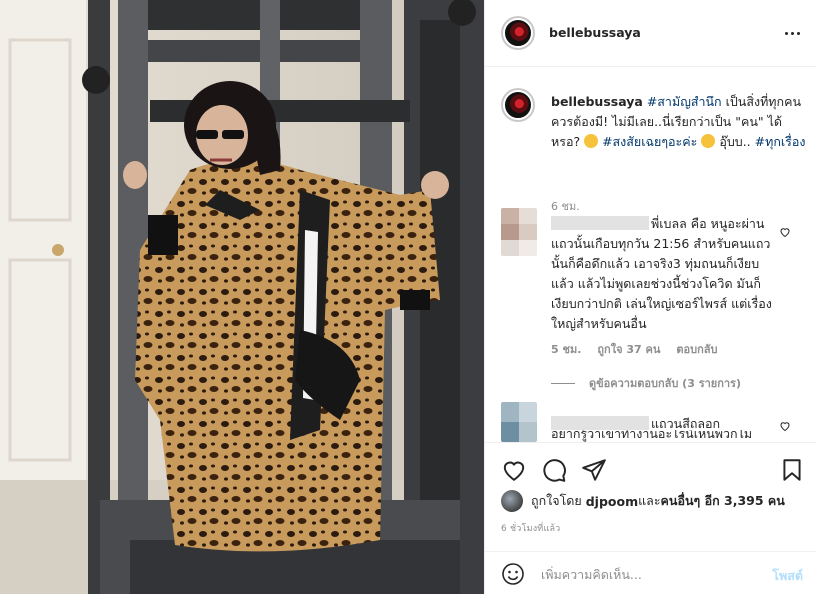 This screenshot has height=594, width=816. Describe the element at coordinates (792, 470) in the screenshot. I see `bookmark-icon` at that location.